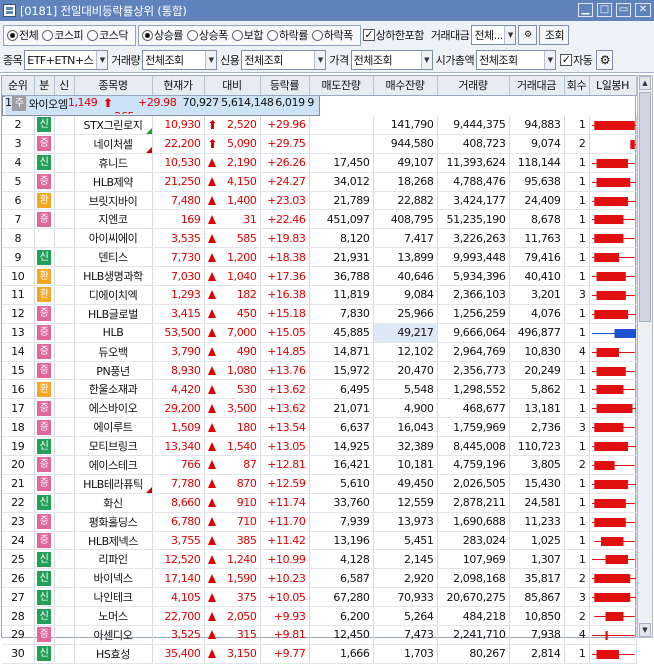  I want to click on stock-name-cell: 에이루트, so click(113, 427).